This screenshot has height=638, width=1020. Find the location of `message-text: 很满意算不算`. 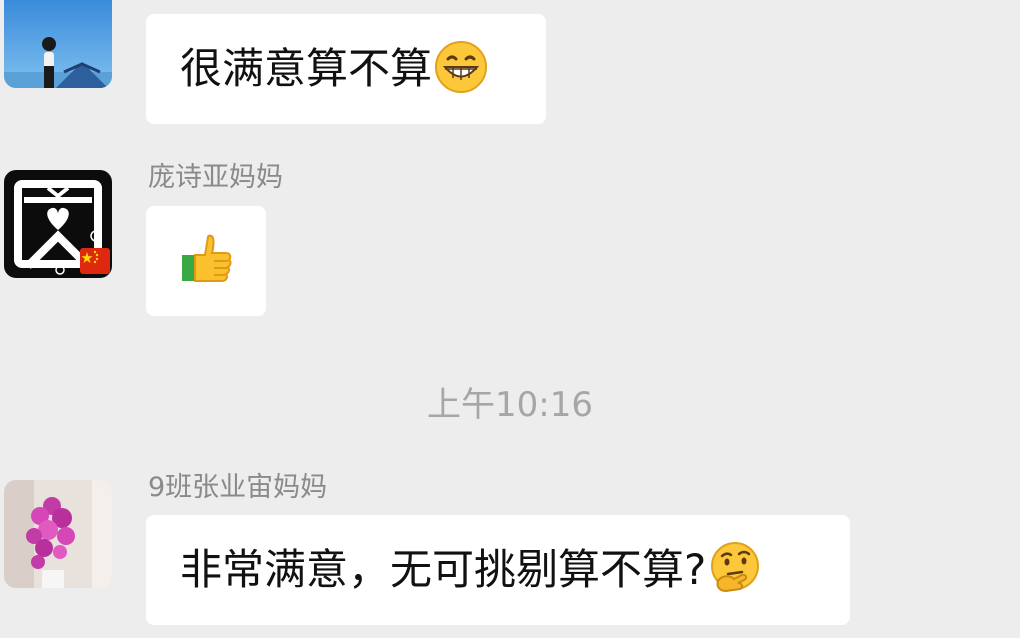

message-text: 很满意算不算 is located at coordinates (306, 68).